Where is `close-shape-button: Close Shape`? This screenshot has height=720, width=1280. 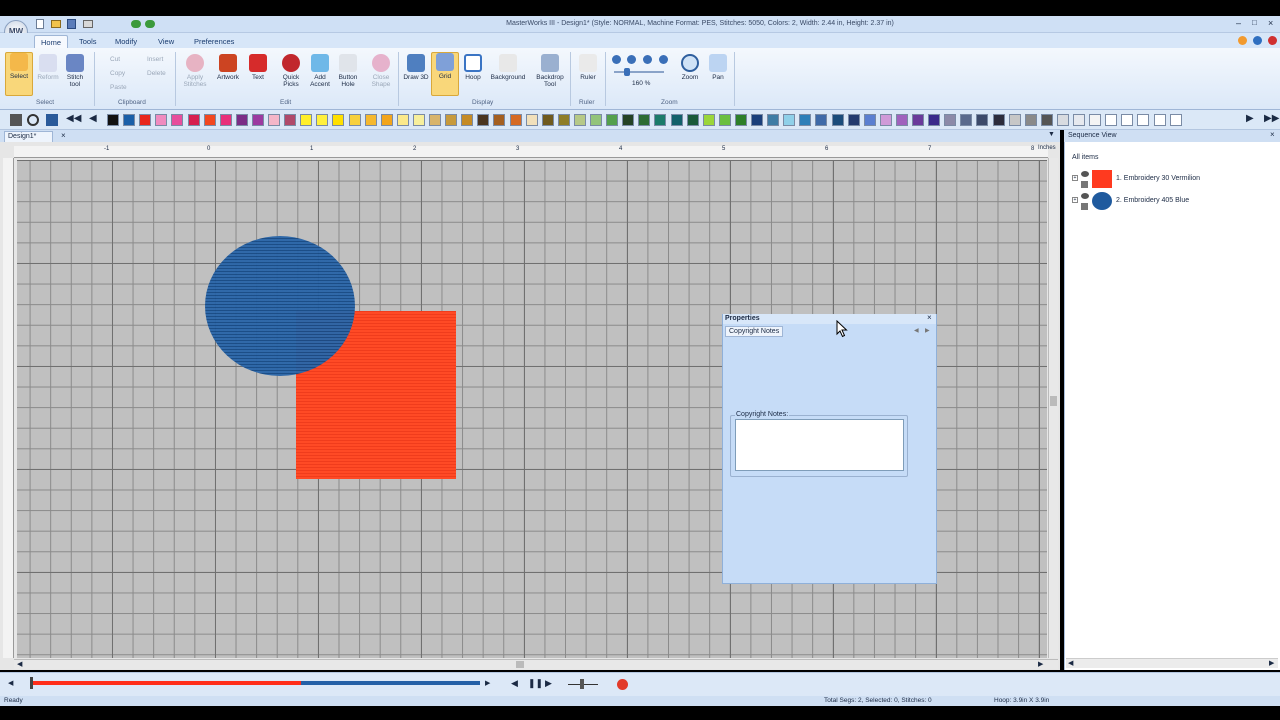
close-shape-button: Close Shape is located at coordinates (381, 71).